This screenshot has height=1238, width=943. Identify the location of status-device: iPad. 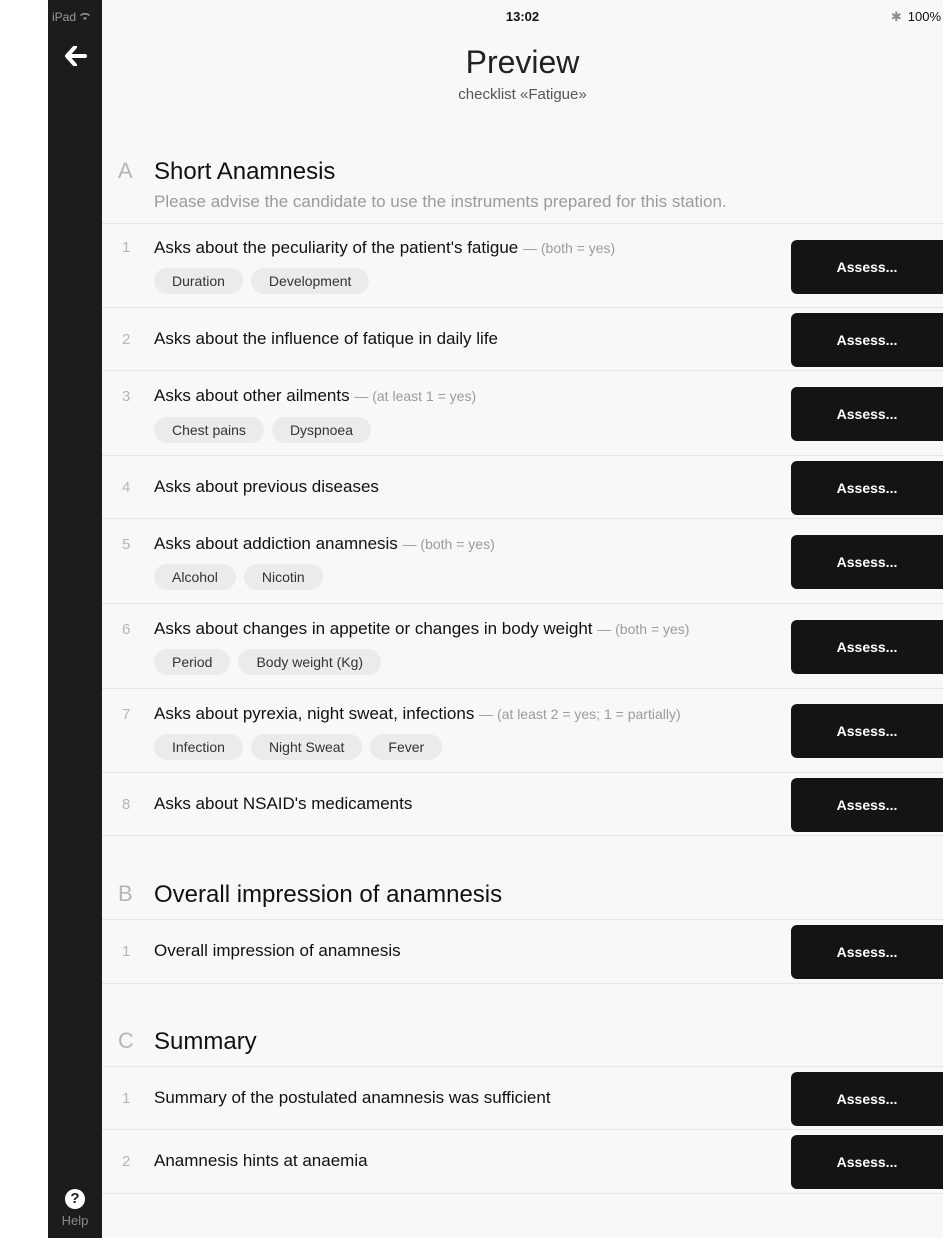
(71, 17).